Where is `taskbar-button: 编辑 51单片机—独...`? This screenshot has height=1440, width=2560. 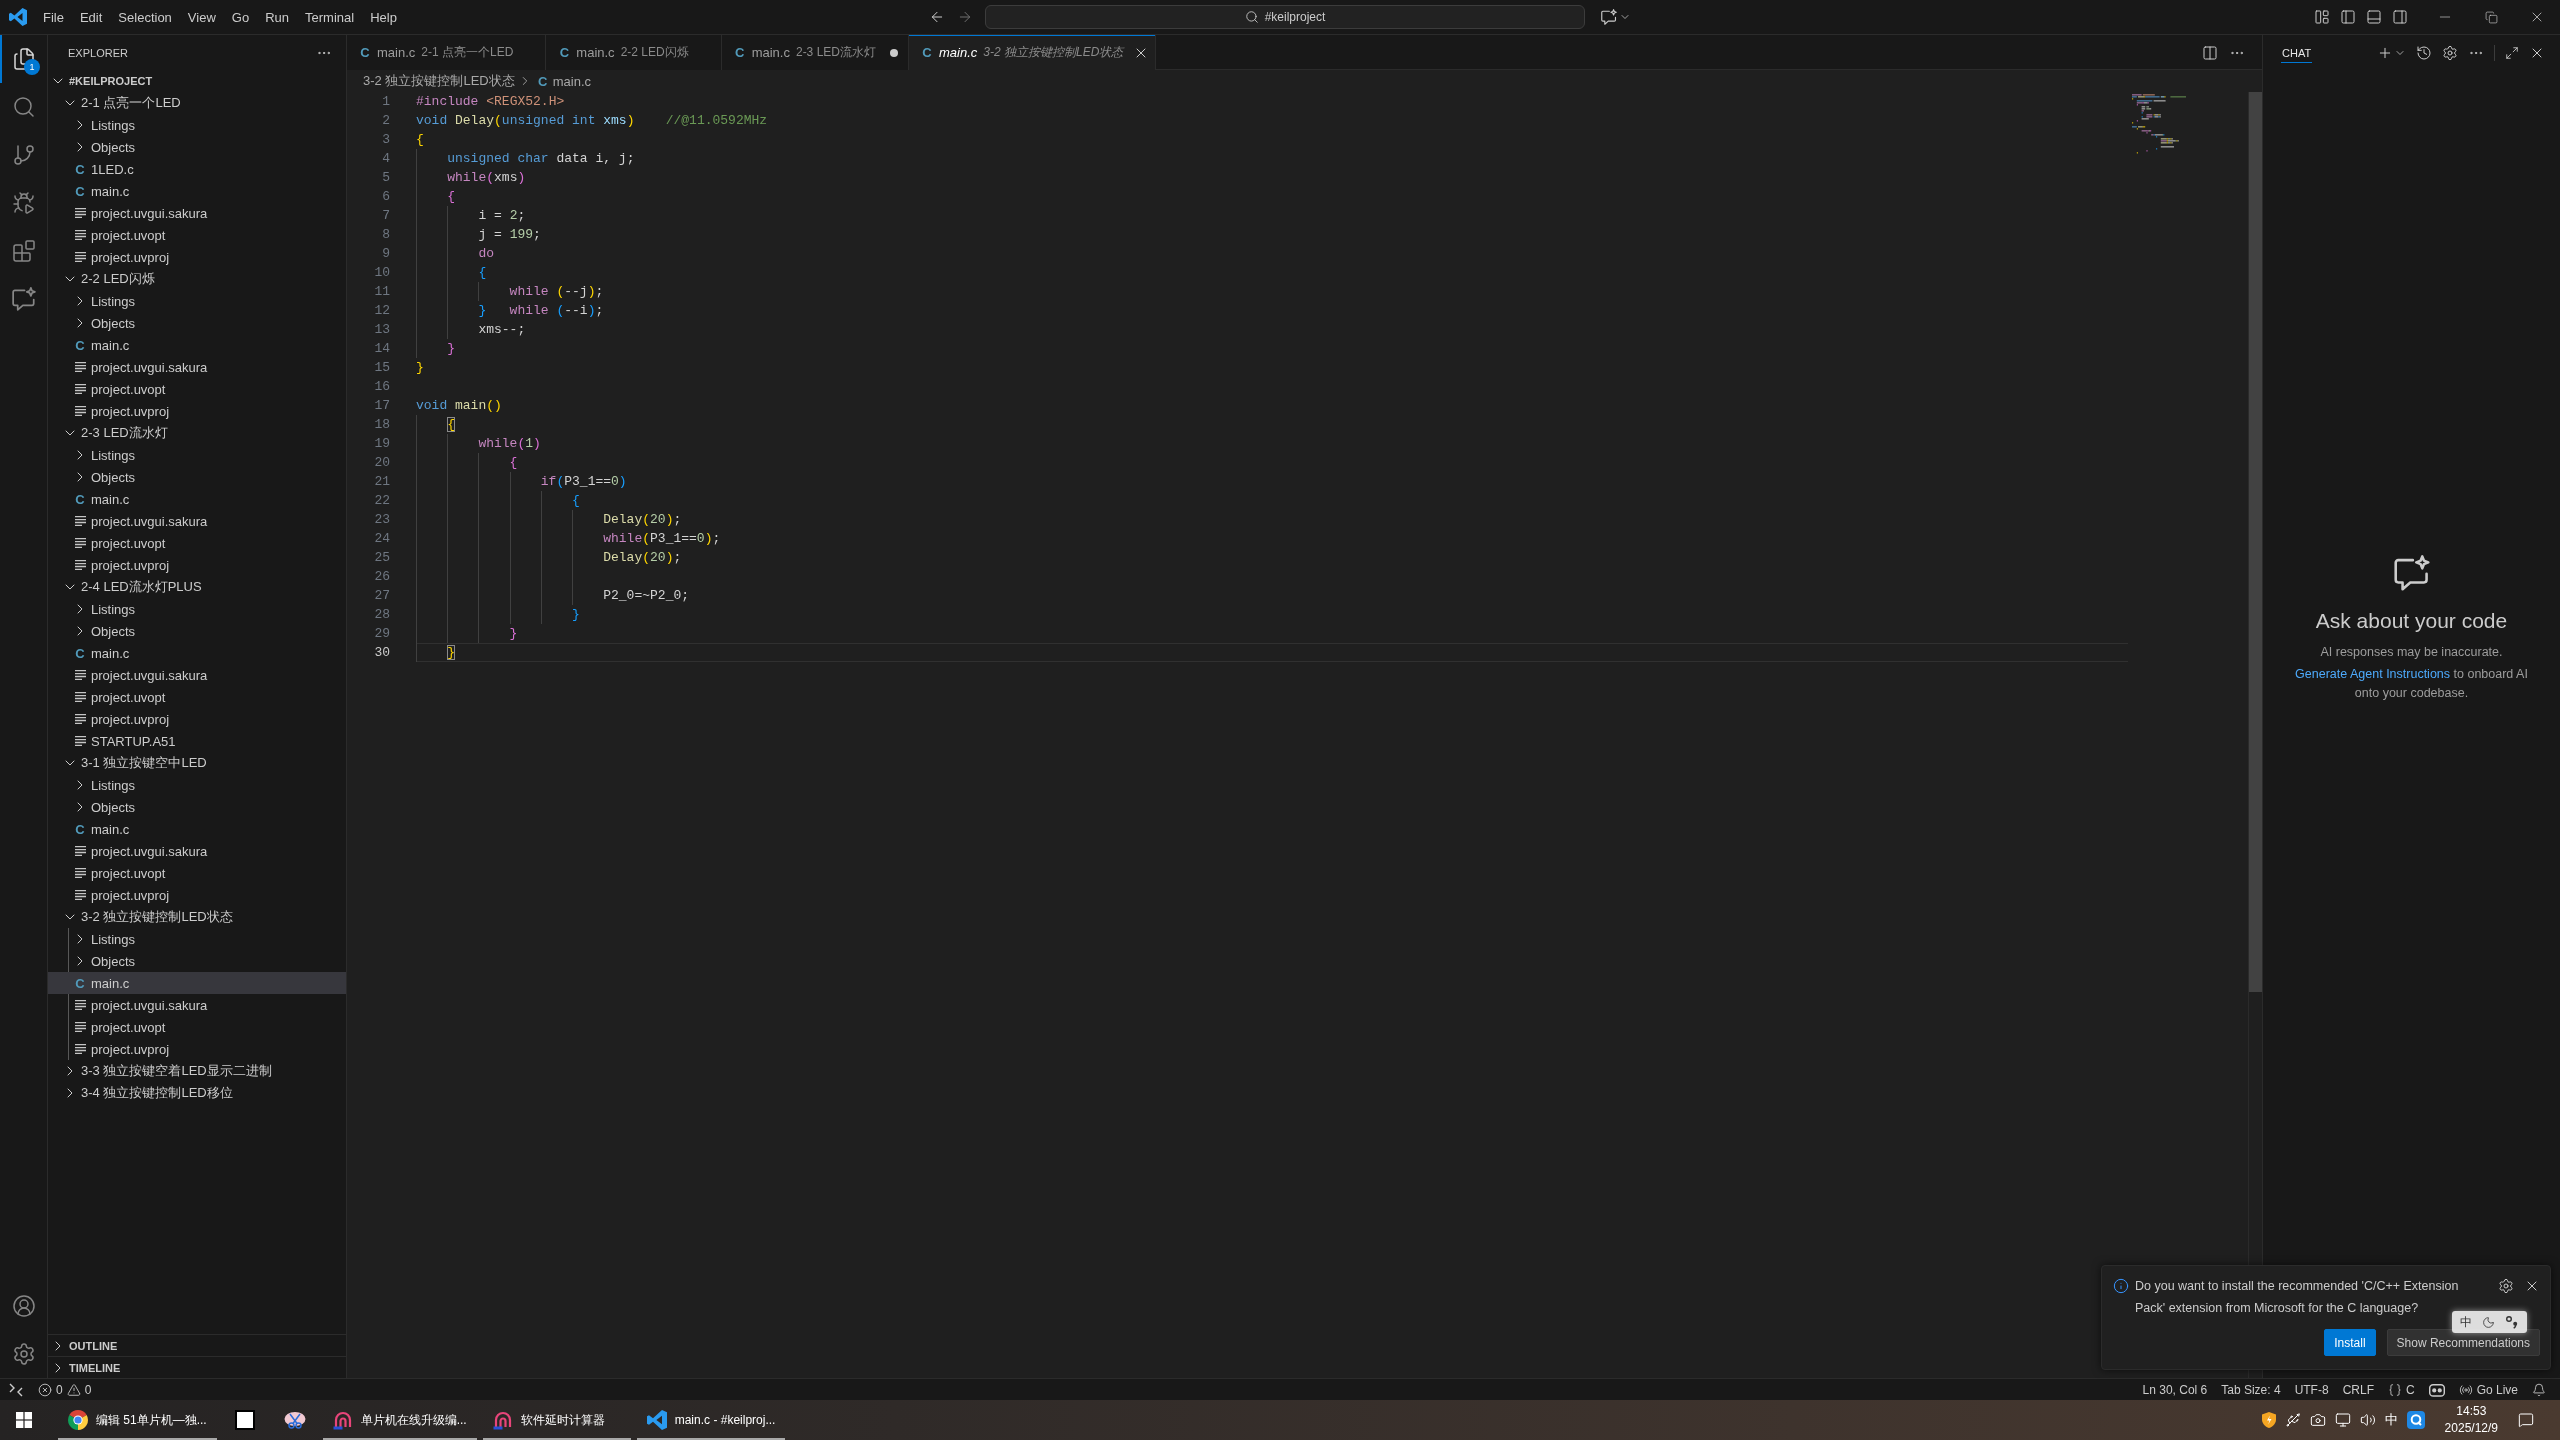
taskbar-button: 编辑 51单片机—独... is located at coordinates (137, 1420).